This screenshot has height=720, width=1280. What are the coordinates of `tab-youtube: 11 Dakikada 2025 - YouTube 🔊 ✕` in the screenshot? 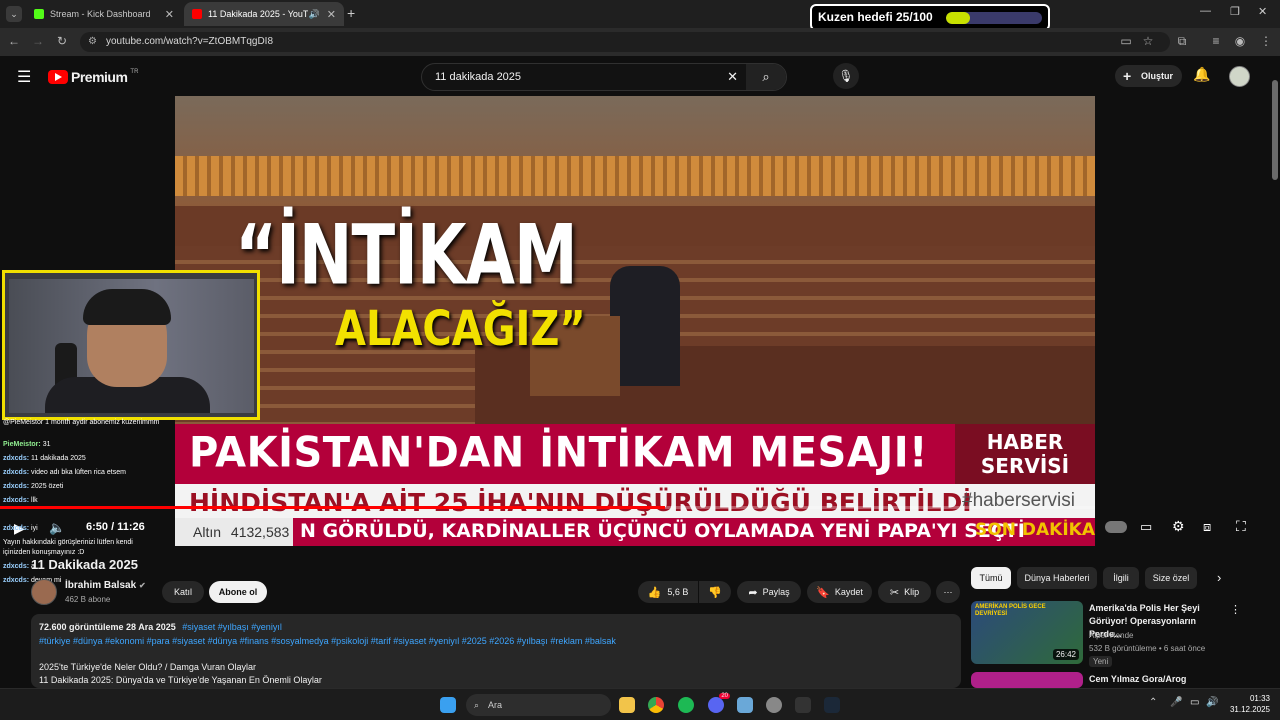 It's located at (264, 14).